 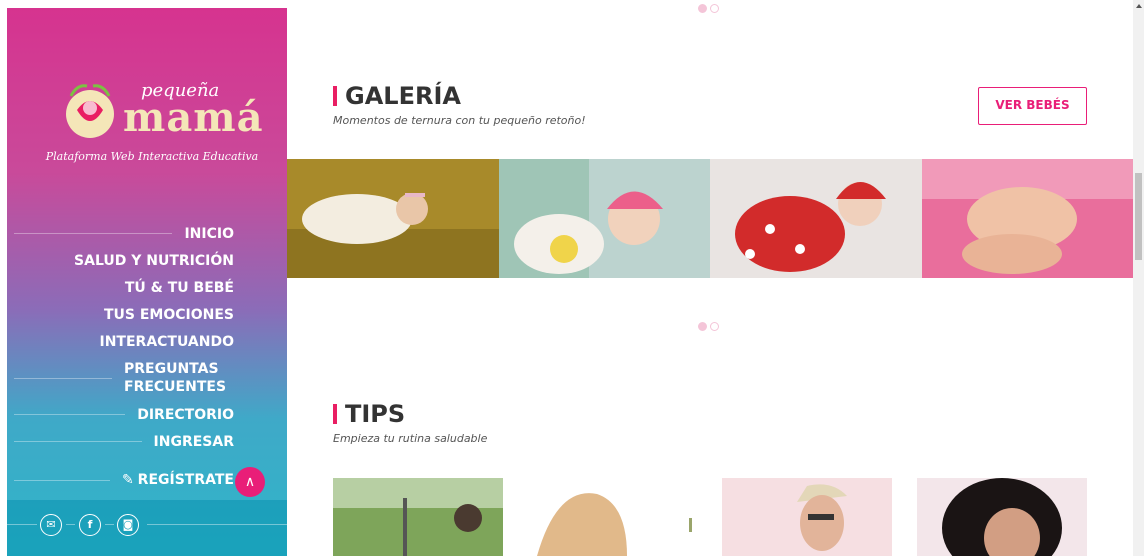 What do you see at coordinates (612, 517) in the screenshot?
I see `tip-image-woman-in-sports-top` at bounding box center [612, 517].